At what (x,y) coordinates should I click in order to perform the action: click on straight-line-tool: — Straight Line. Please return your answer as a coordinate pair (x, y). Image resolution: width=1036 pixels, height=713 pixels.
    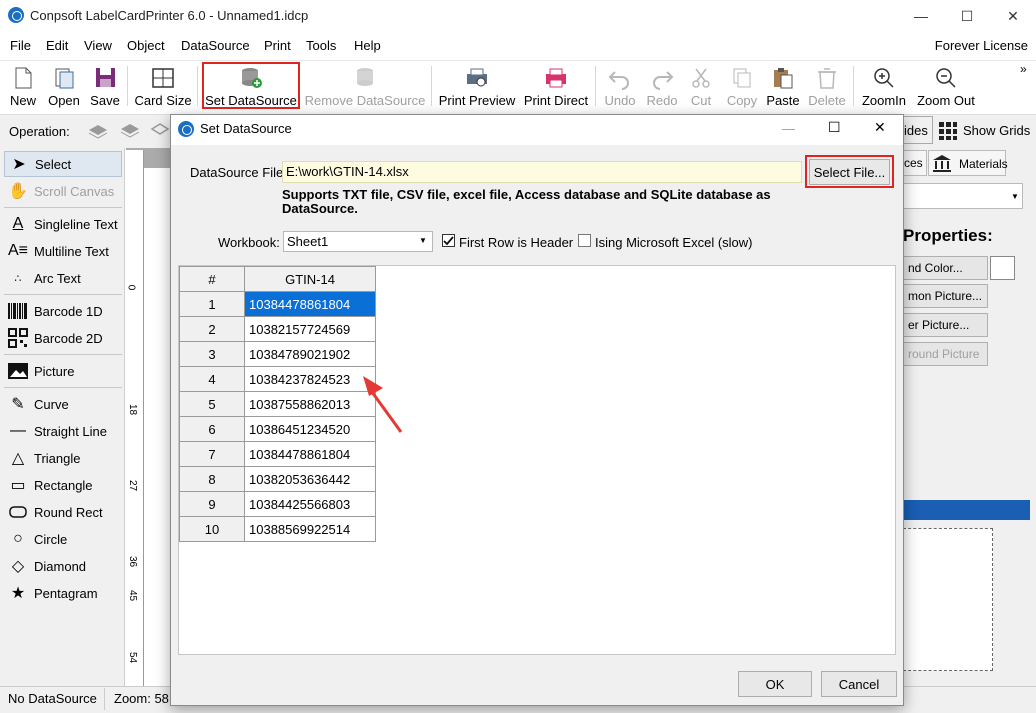
    Looking at the image, I should click on (63, 431).